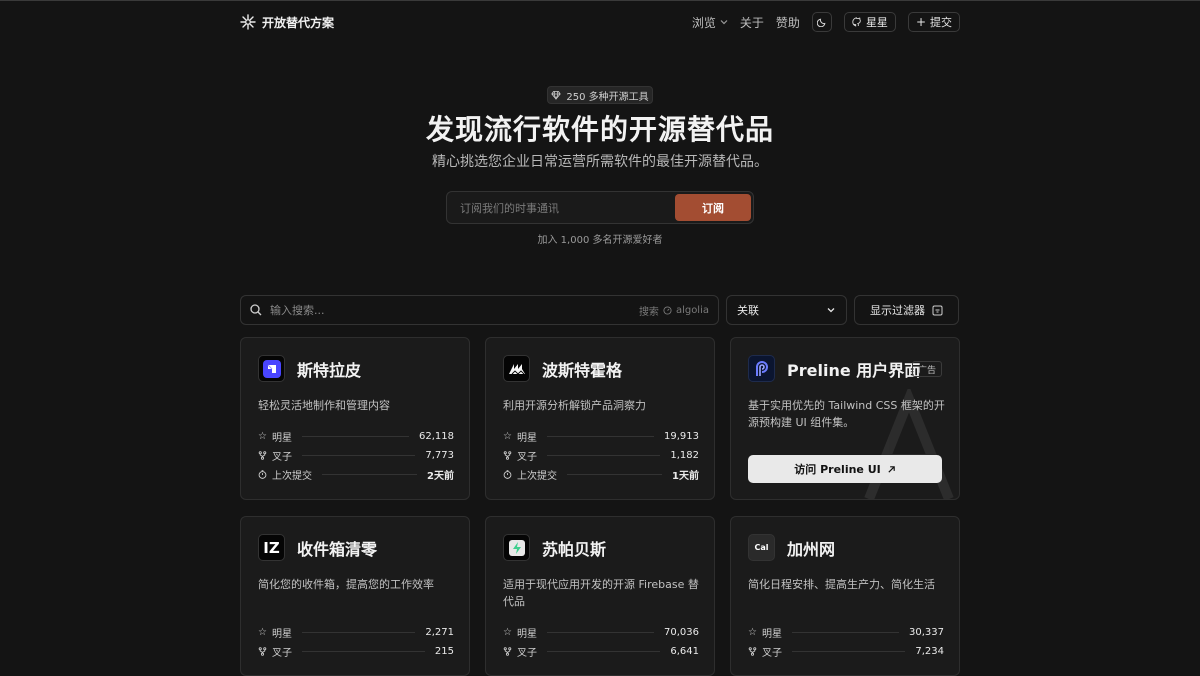  Describe the element at coordinates (562, 208) in the screenshot. I see `newsletter-email-input: 订阅我们的时事通讯` at that location.